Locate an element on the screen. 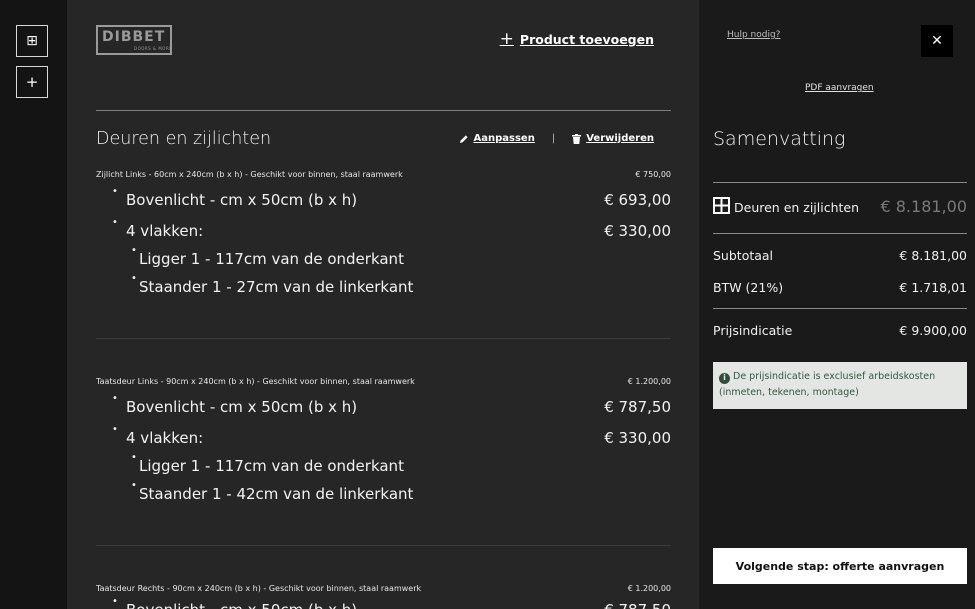 This screenshot has width=975, height=609. doors-value: € 8.181,00 is located at coordinates (923, 206).